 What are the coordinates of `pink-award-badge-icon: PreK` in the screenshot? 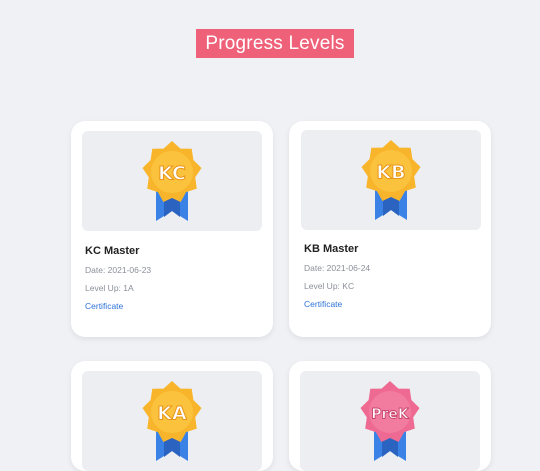 It's located at (390, 421).